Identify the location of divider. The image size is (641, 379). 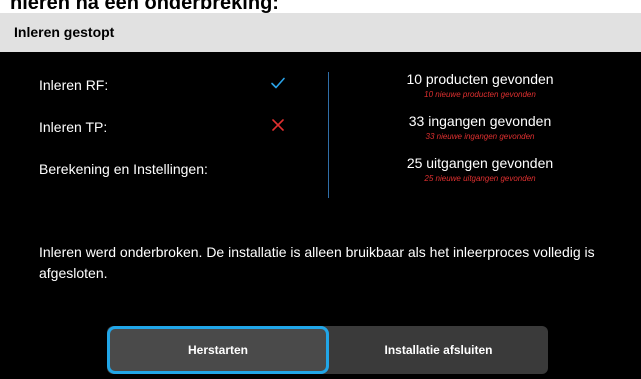
(328, 135).